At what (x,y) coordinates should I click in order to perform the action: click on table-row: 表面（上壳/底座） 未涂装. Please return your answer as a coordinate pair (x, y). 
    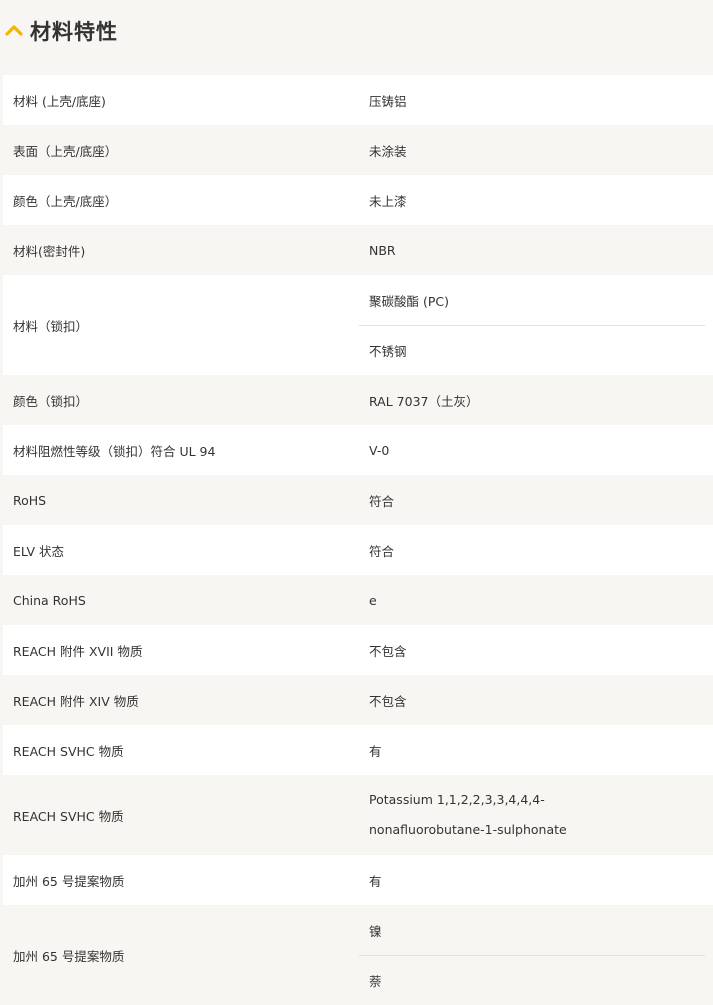
    Looking at the image, I should click on (358, 150).